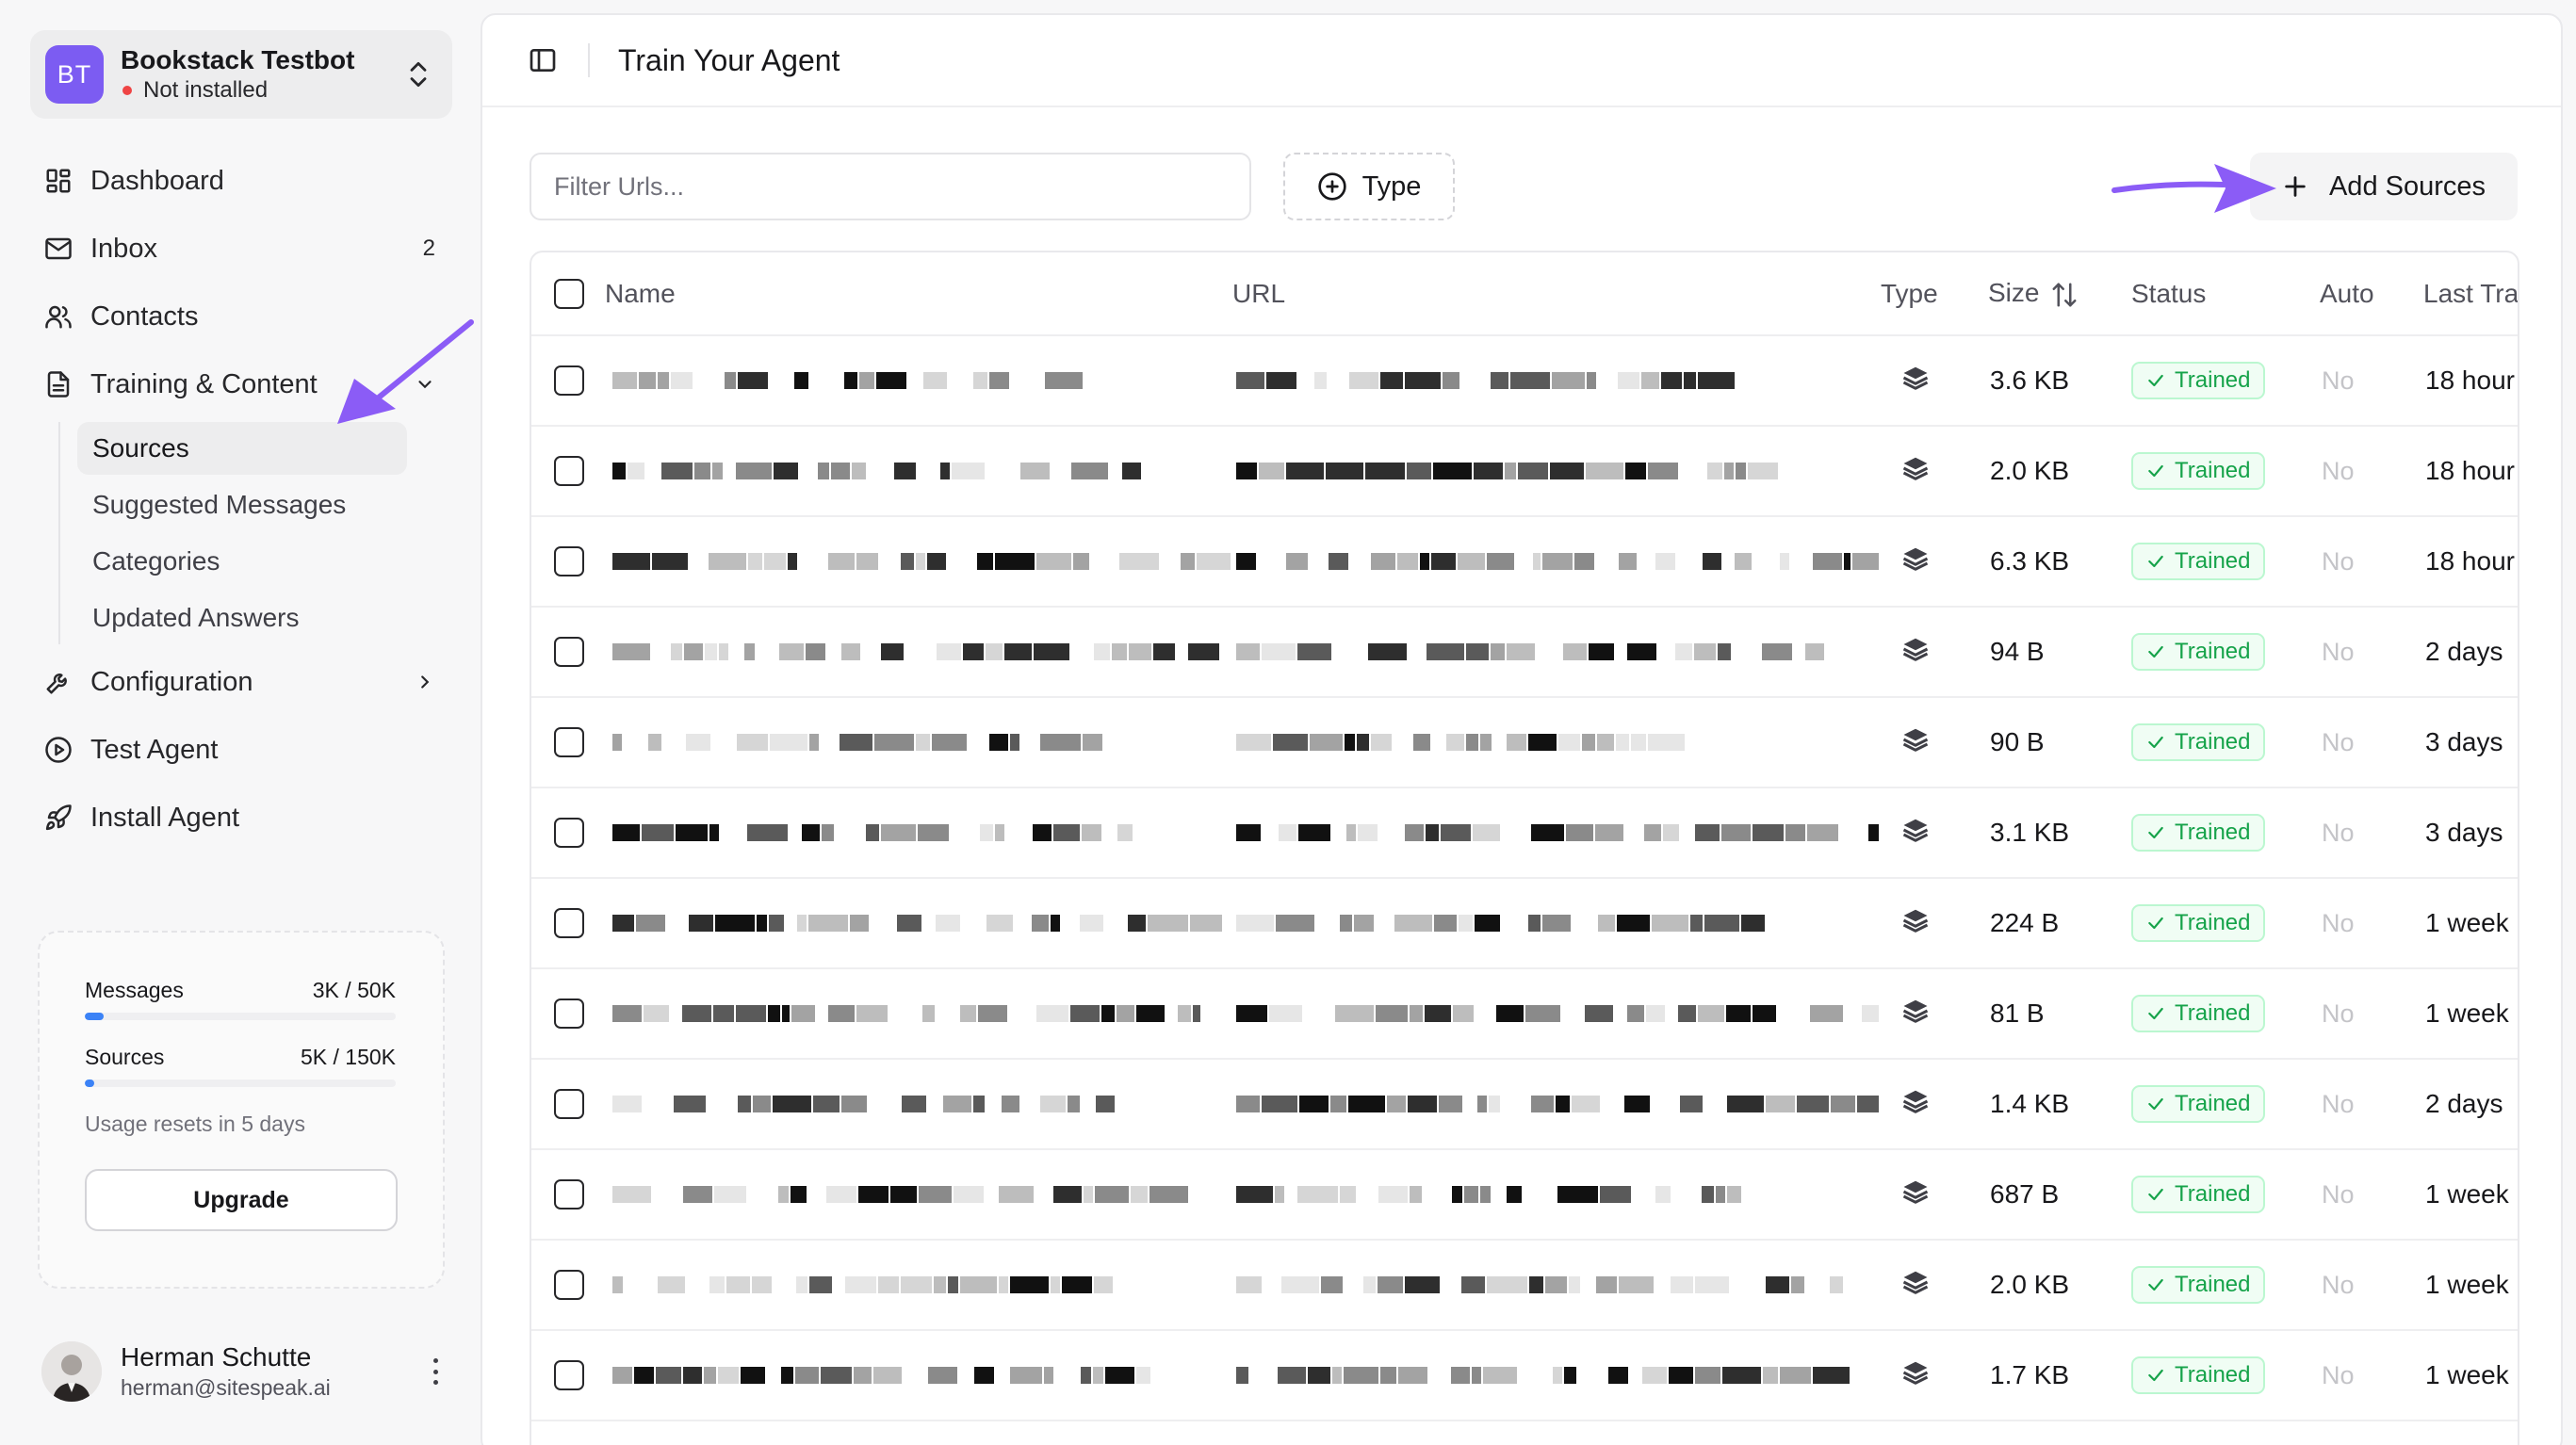  Describe the element at coordinates (1556, 294) in the screenshot. I see `col-header-url: URL` at that location.